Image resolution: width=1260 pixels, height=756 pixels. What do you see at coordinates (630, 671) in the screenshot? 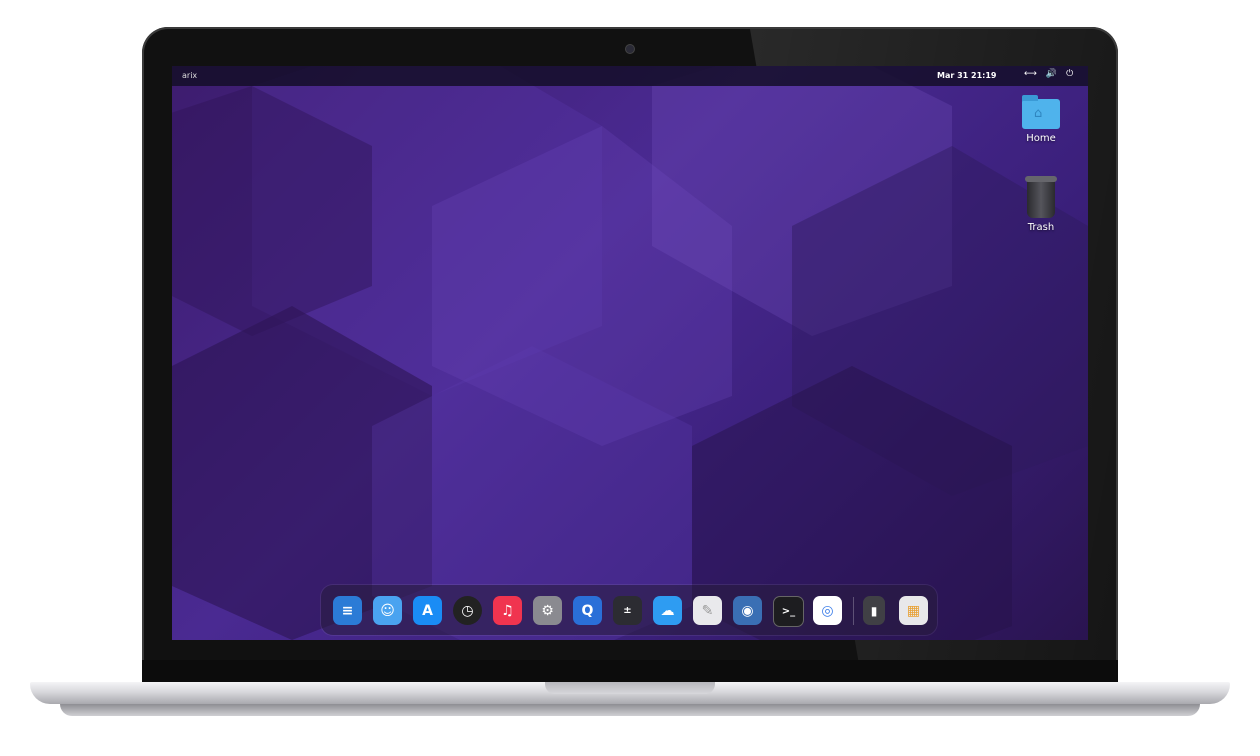
I see `laptop-chin` at bounding box center [630, 671].